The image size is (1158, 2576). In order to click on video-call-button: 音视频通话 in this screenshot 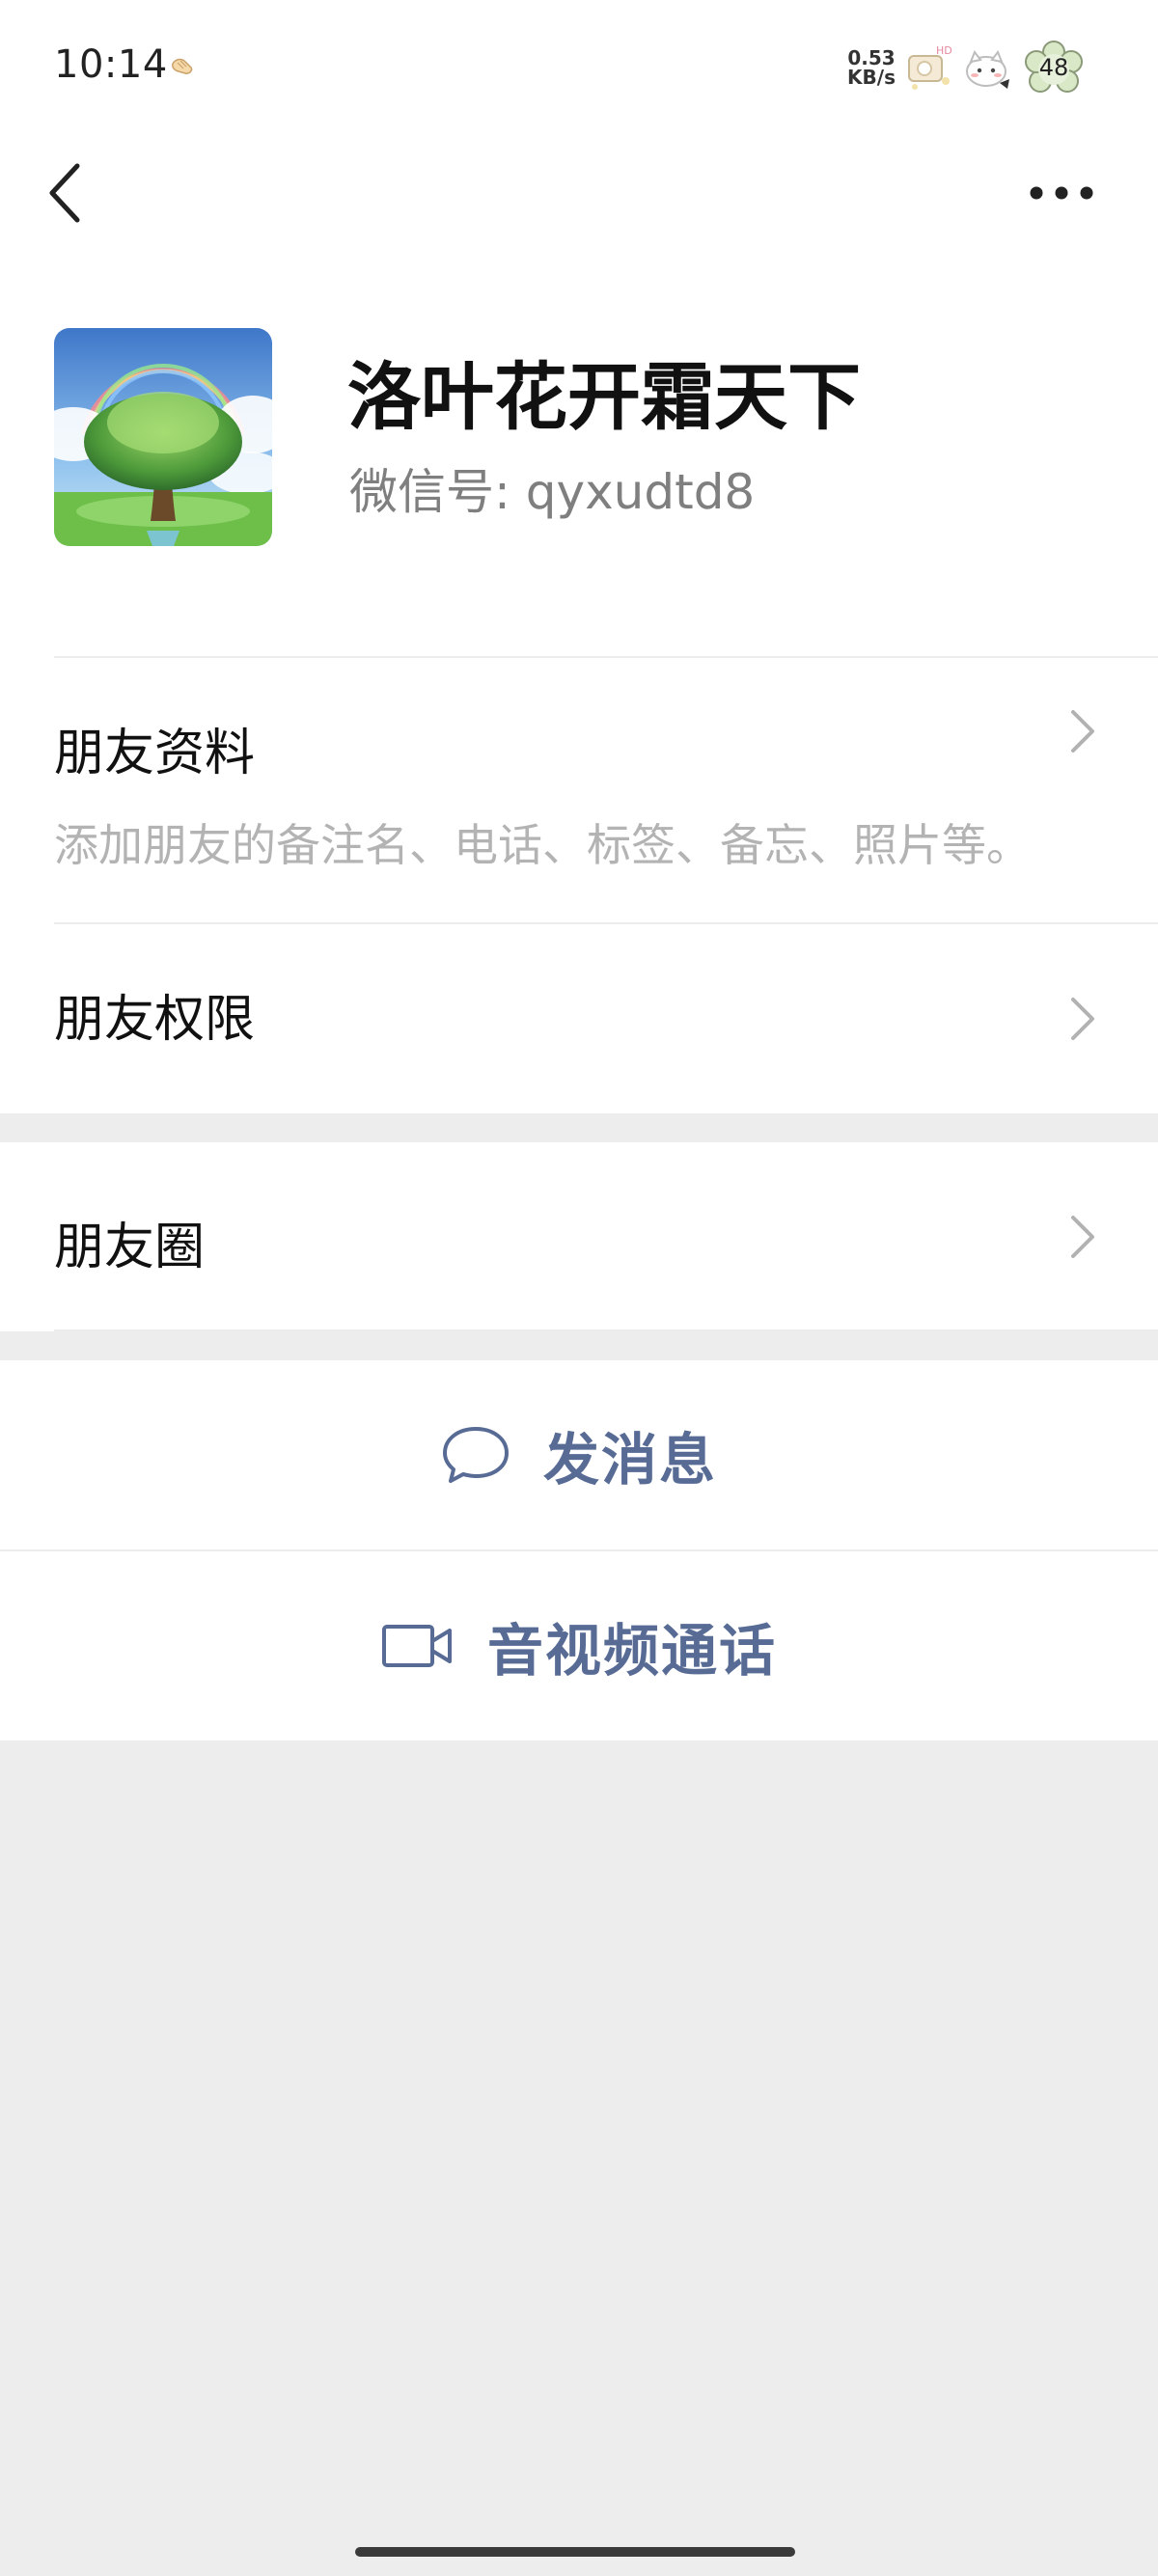, I will do `click(579, 1646)`.